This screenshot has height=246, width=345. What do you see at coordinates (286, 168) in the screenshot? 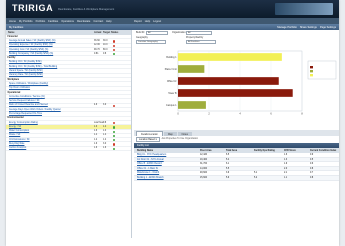
I see `grid-cell: 2.0` at bounding box center [286, 168].